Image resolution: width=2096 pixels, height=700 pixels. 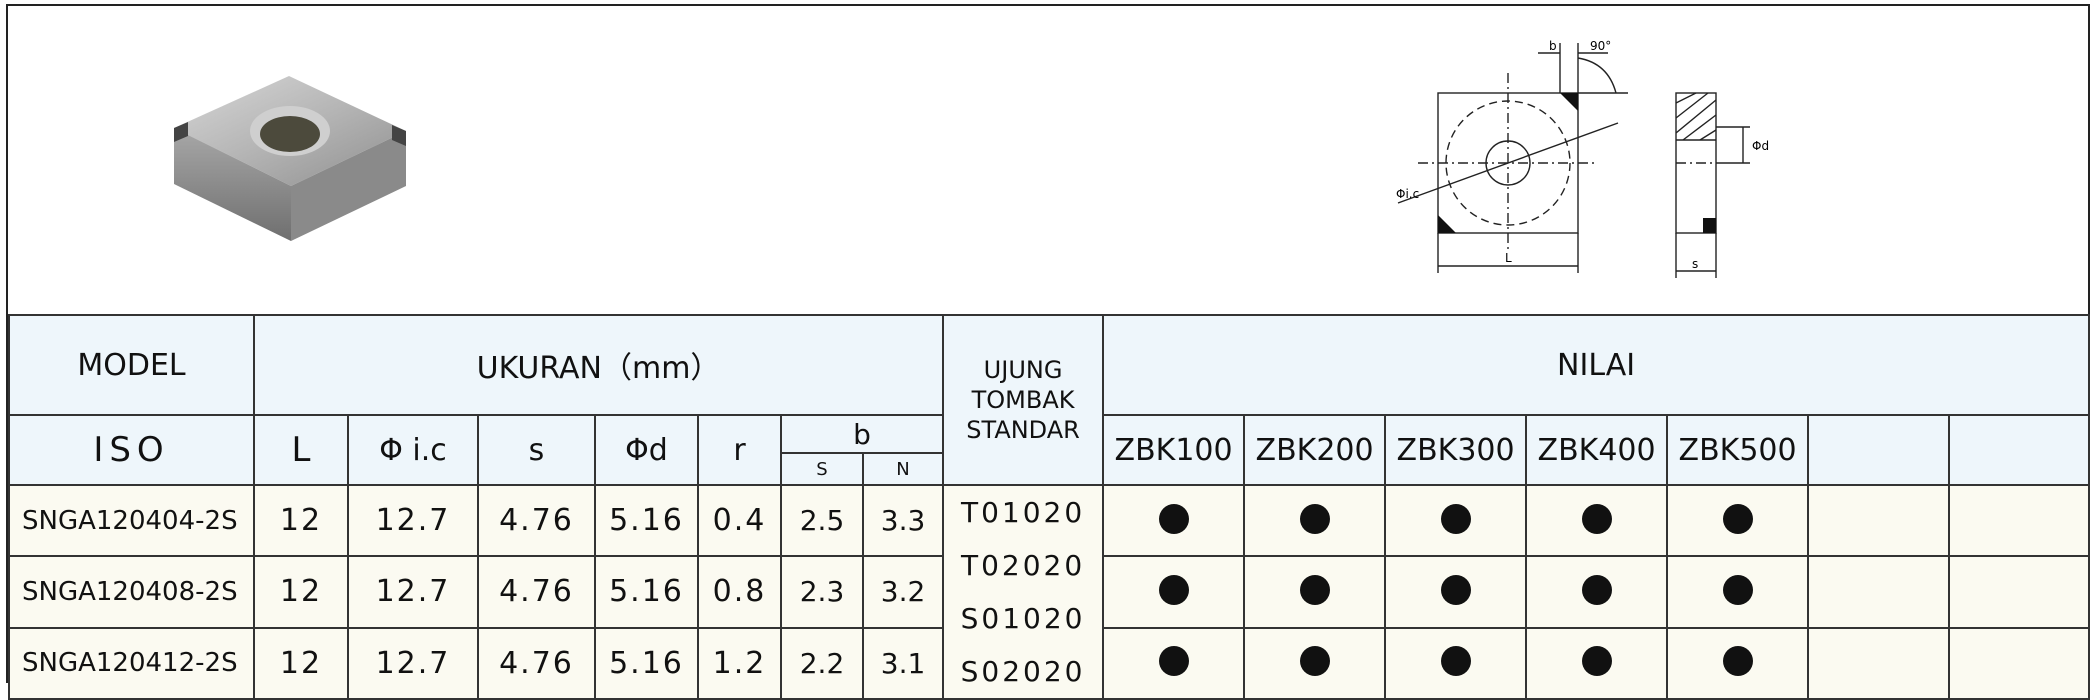 I want to click on r-cell: 1.2, so click(x=739, y=663).